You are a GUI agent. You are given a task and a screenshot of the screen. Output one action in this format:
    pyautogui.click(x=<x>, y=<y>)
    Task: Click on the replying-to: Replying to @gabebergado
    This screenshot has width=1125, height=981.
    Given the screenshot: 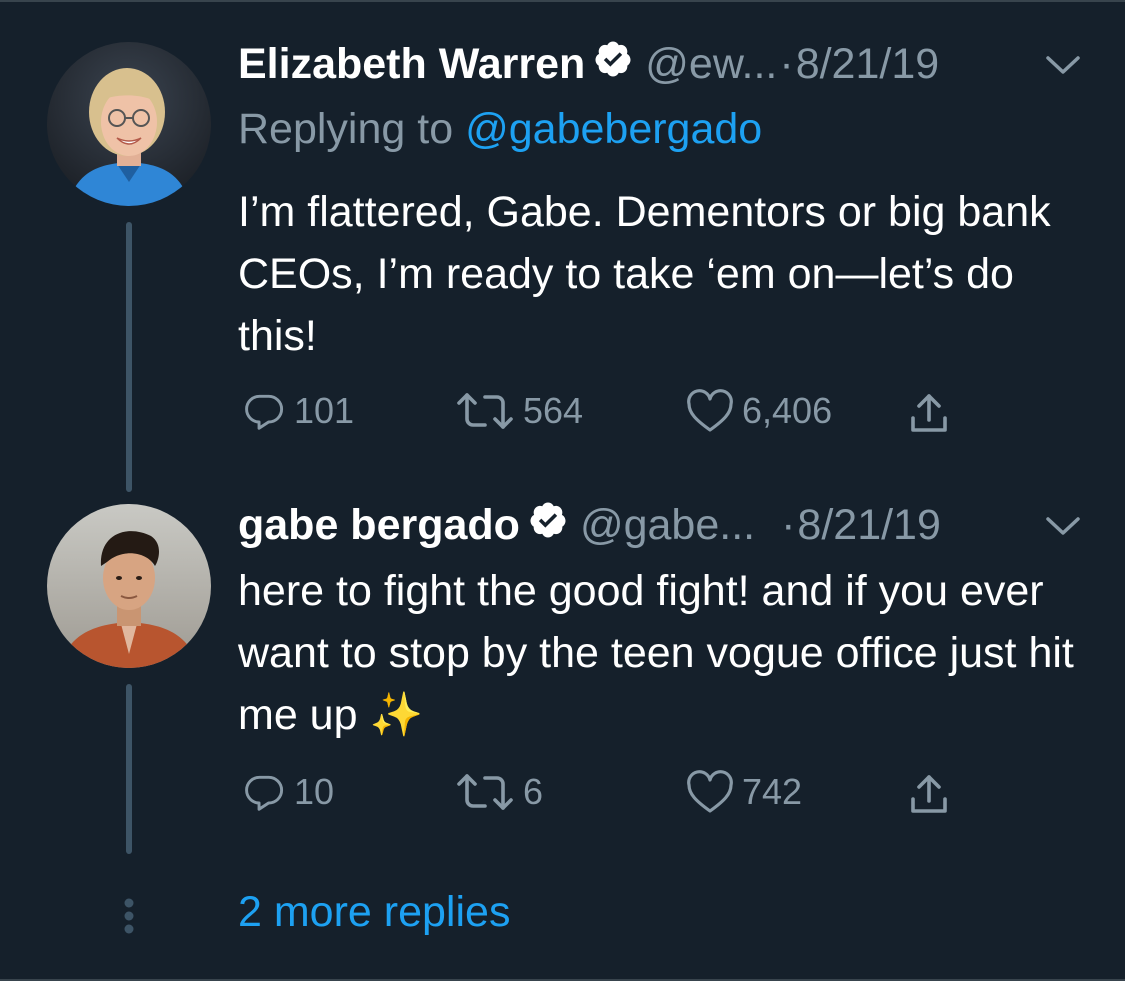 What is the action you would take?
    pyautogui.click(x=500, y=129)
    